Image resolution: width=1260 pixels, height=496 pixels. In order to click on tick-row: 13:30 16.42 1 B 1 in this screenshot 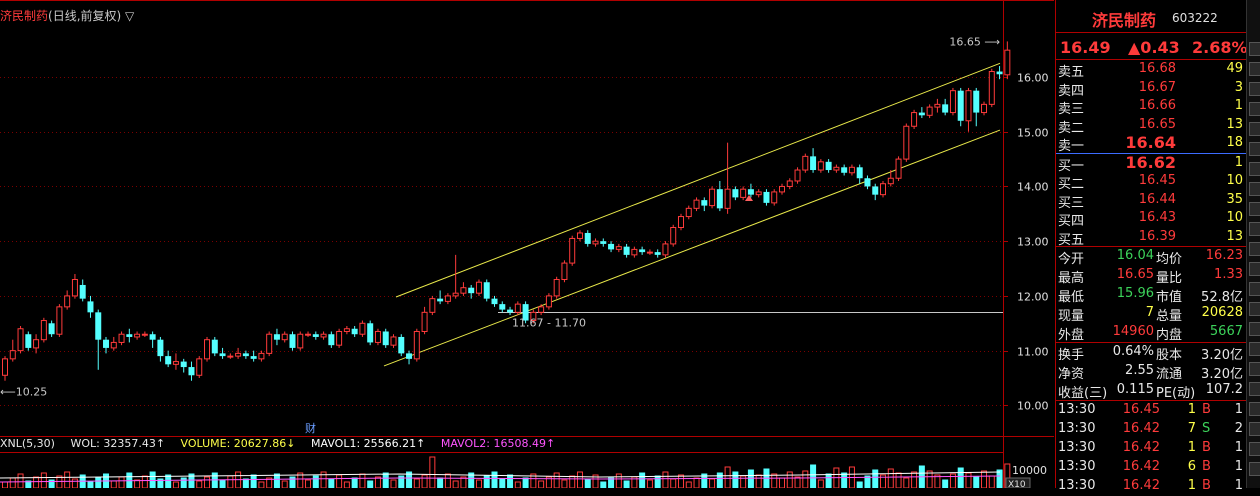, I will do `click(1151, 448)`.